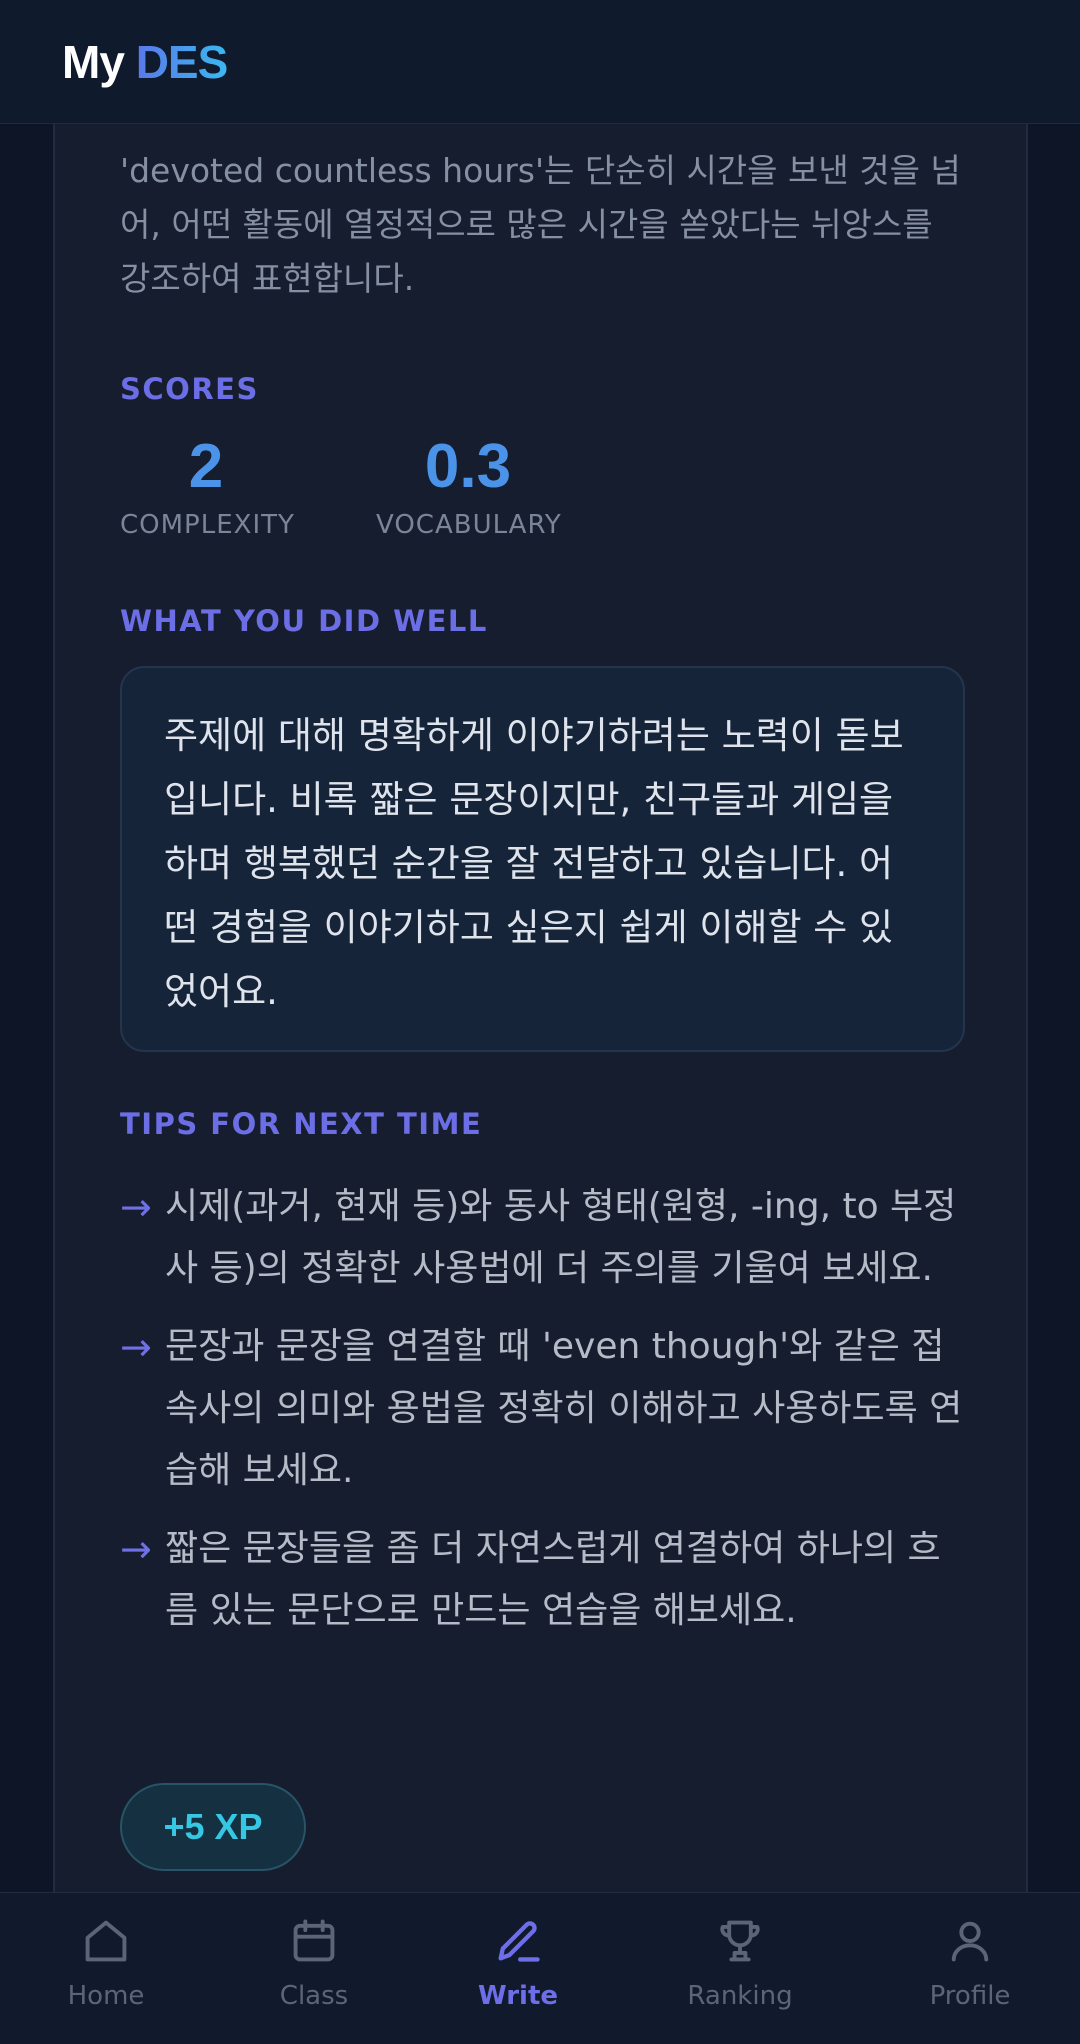  What do you see at coordinates (518, 1996) in the screenshot?
I see `nav-label-write: Write` at bounding box center [518, 1996].